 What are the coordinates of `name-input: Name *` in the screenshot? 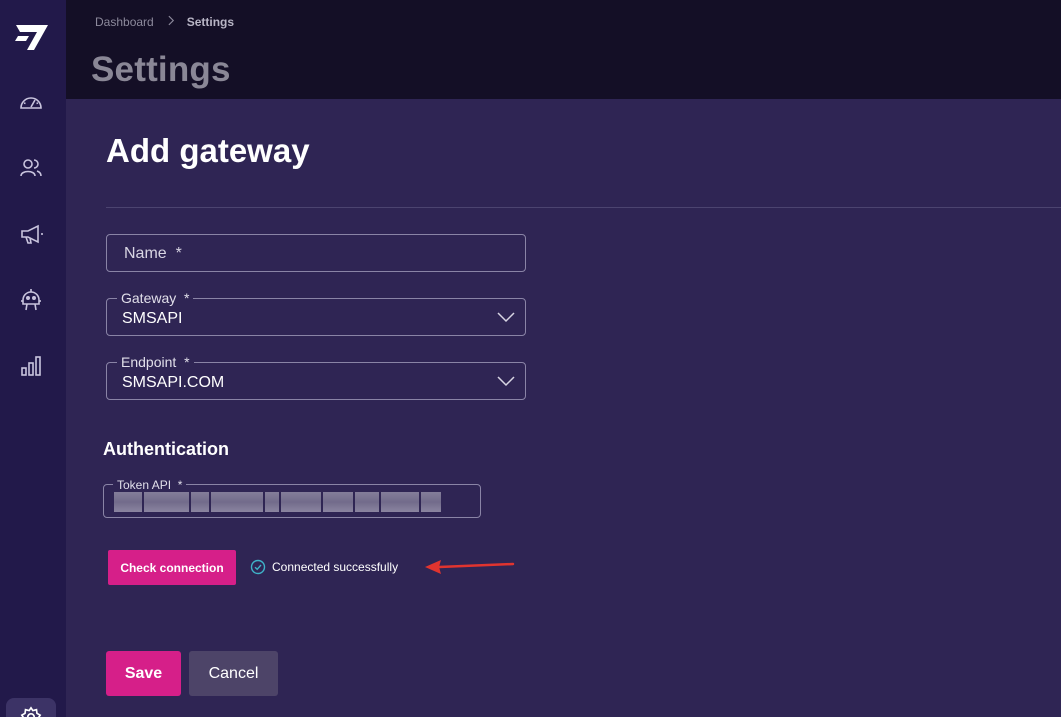 It's located at (316, 253).